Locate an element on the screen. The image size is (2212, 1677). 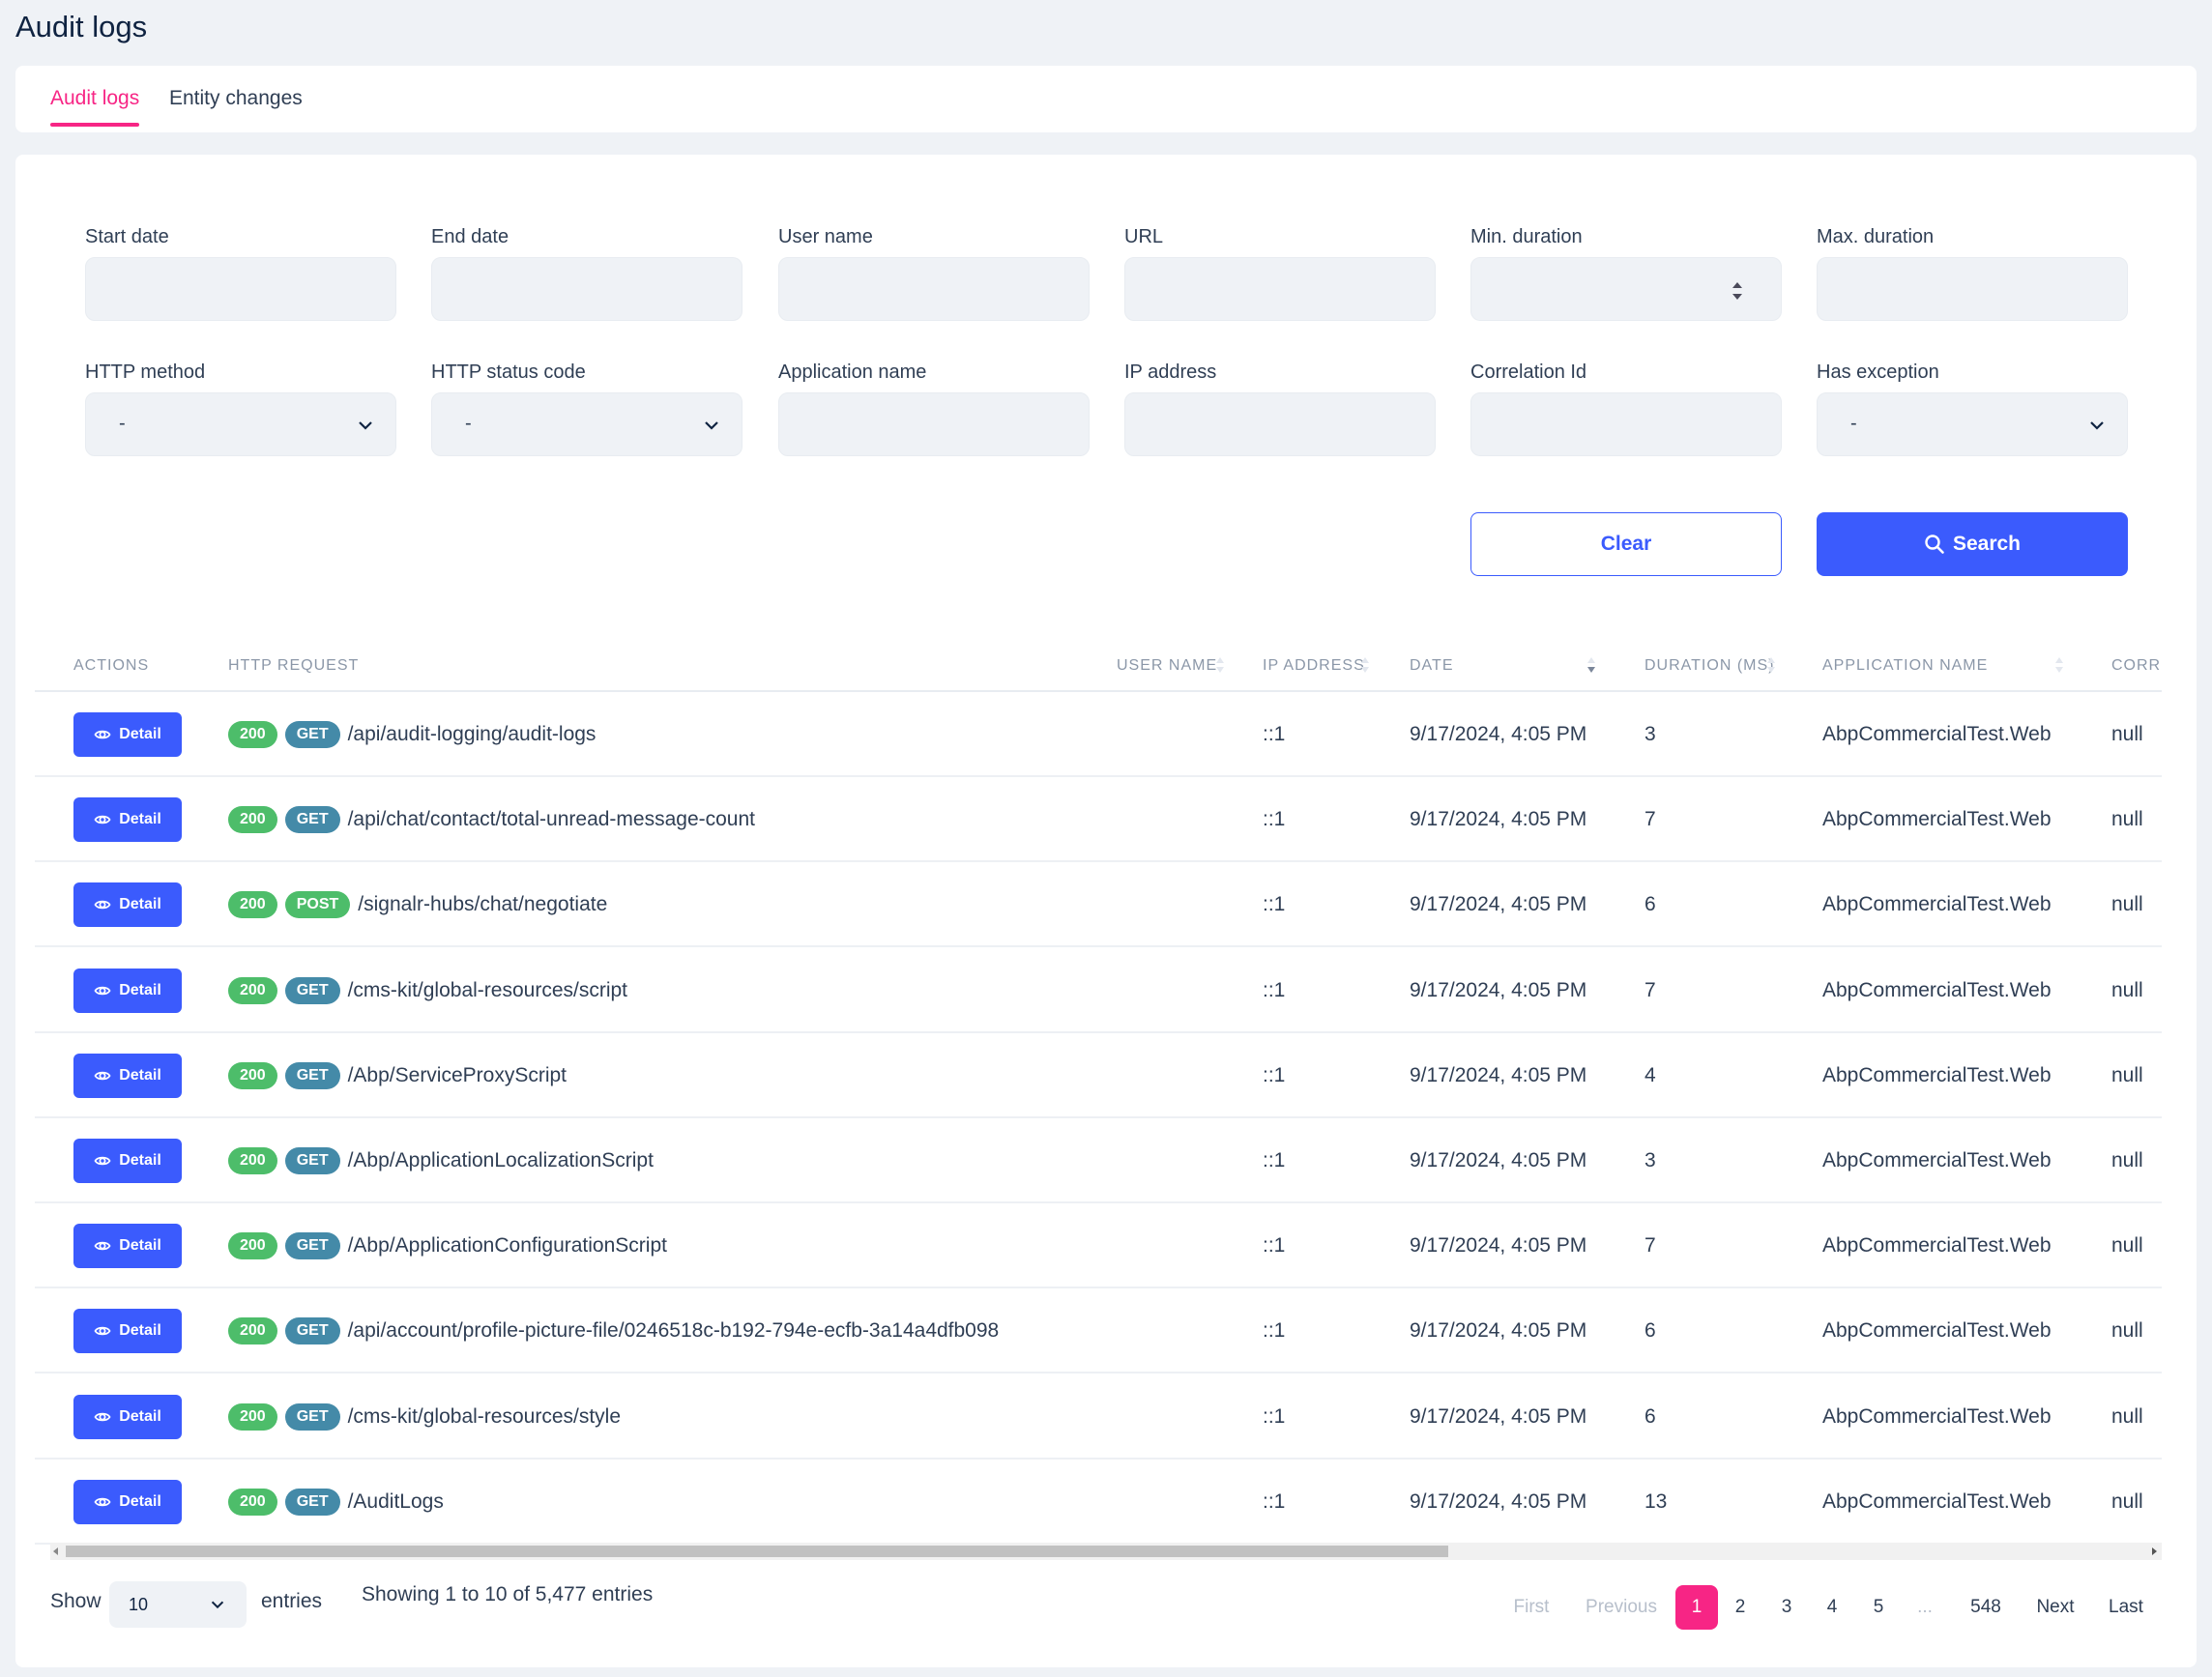
pager-previous: Previous is located at coordinates (1621, 1607).